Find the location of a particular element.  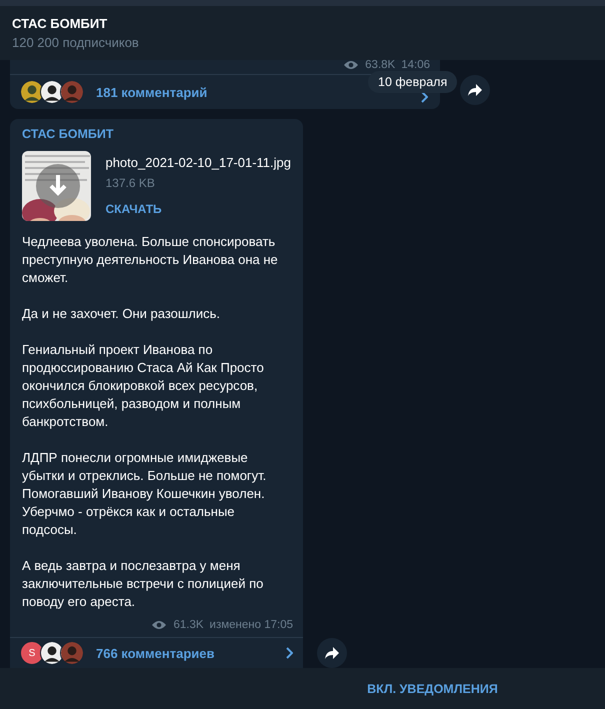

message-paragraph: Да и не захочет. Они разошлись. is located at coordinates (121, 314).